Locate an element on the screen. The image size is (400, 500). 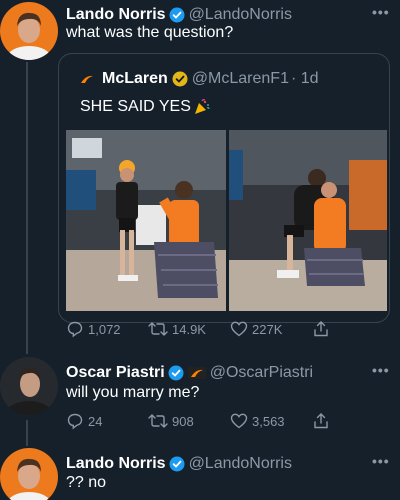
avatar-oscar is located at coordinates (29, 386).